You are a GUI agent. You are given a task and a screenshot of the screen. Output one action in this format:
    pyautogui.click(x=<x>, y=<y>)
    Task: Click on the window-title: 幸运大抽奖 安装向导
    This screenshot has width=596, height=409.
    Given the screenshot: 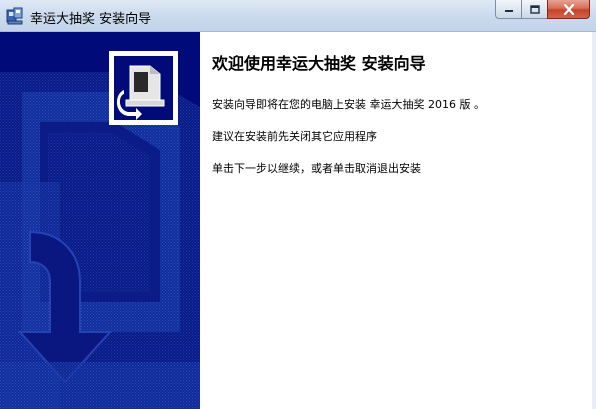 What is the action you would take?
    pyautogui.click(x=91, y=19)
    